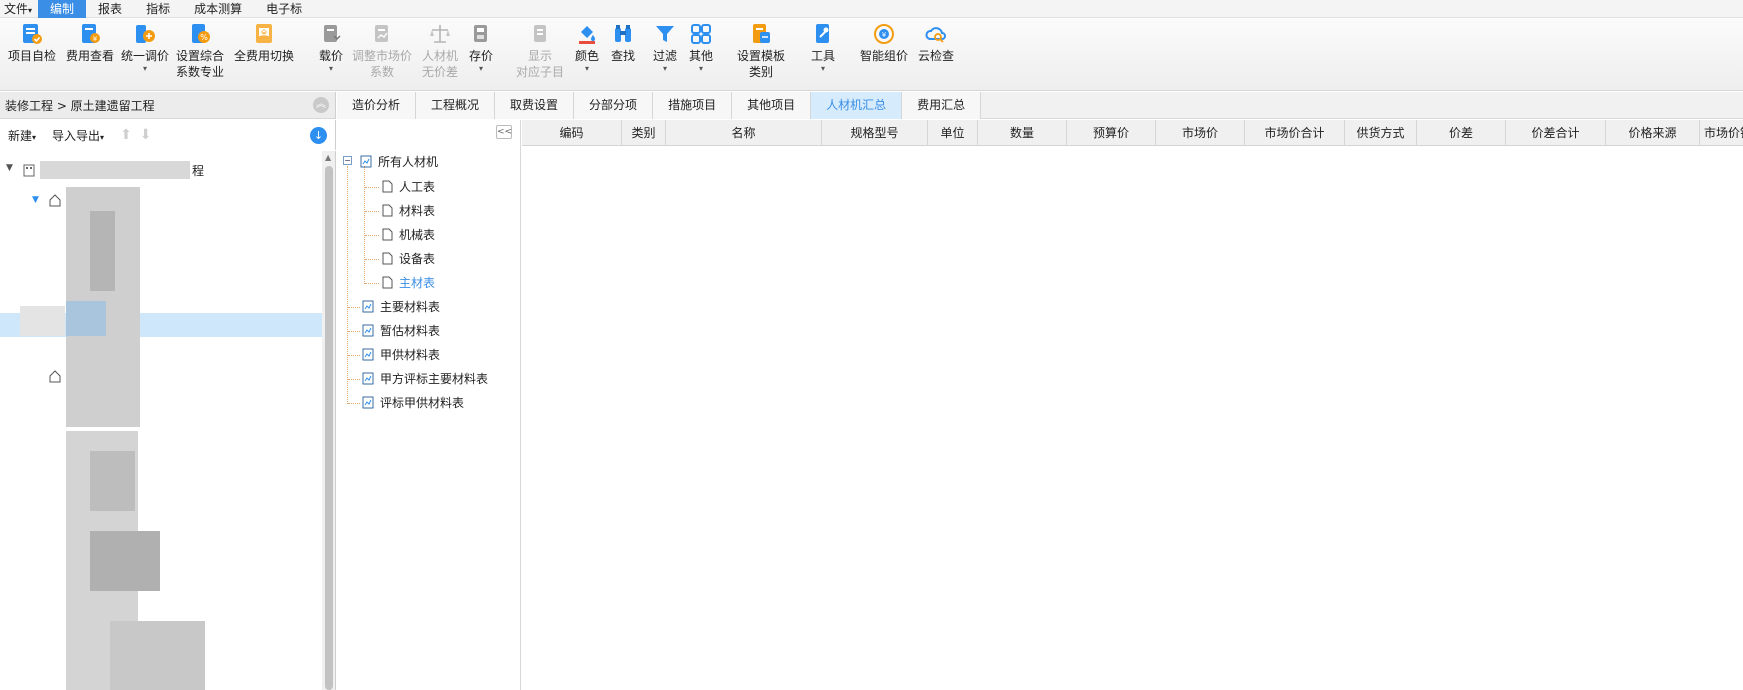 The width and height of the screenshot is (1743, 690). Describe the element at coordinates (1653, 132) in the screenshot. I see `col-price-source: 价格来源` at that location.